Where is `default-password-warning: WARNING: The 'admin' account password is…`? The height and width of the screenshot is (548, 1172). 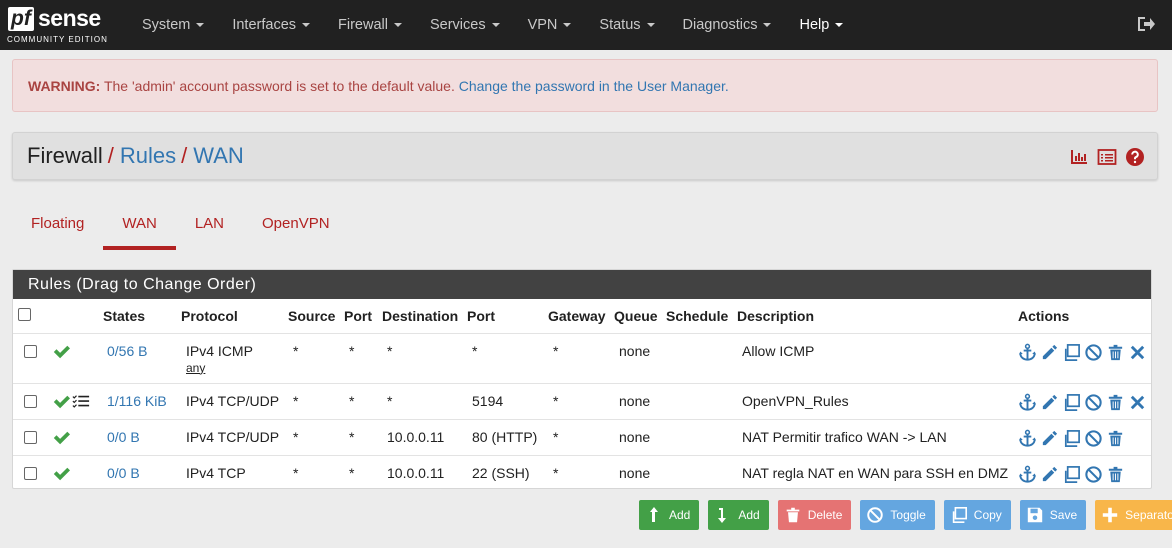
default-password-warning: WARNING: The 'admin' account password is… is located at coordinates (585, 85).